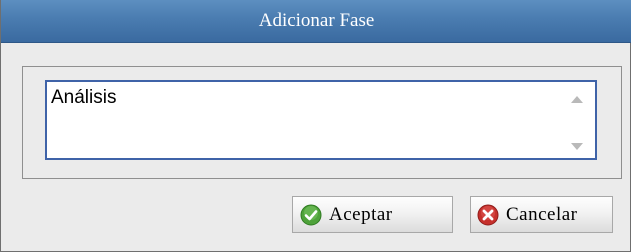 This screenshot has width=631, height=252. Describe the element at coordinates (361, 214) in the screenshot. I see `accept-button-label: Aceptar` at that location.